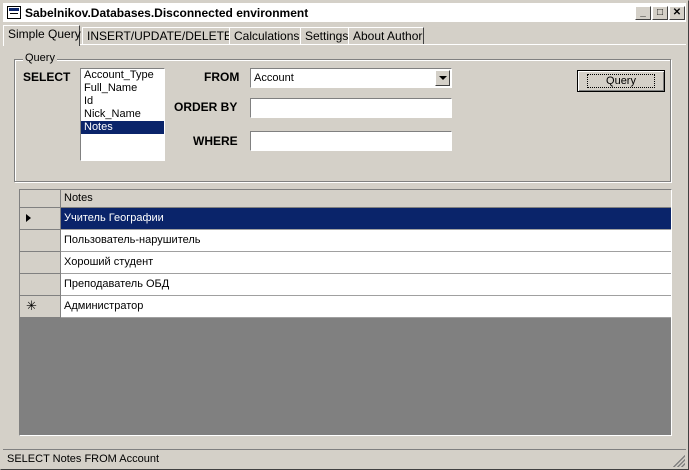 Image resolution: width=689 pixels, height=470 pixels. I want to click on status-bar: SELECT Notes FROM Account, so click(344, 458).